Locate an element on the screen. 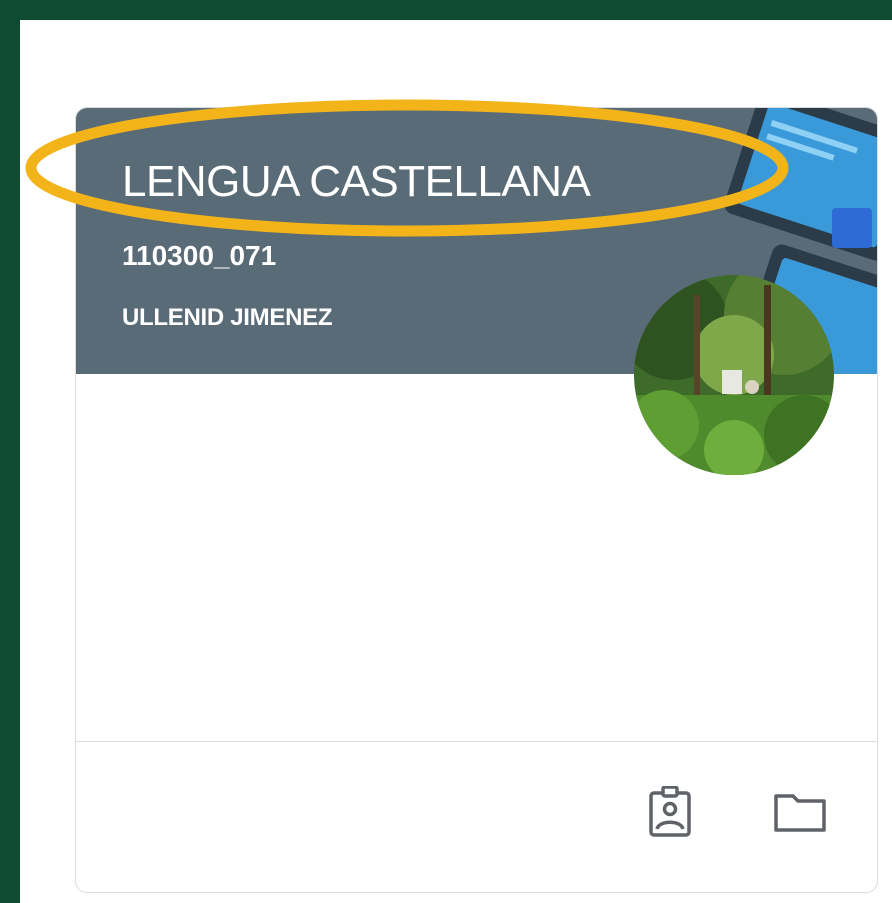 The width and height of the screenshot is (892, 903). folder-icon is located at coordinates (800, 812).